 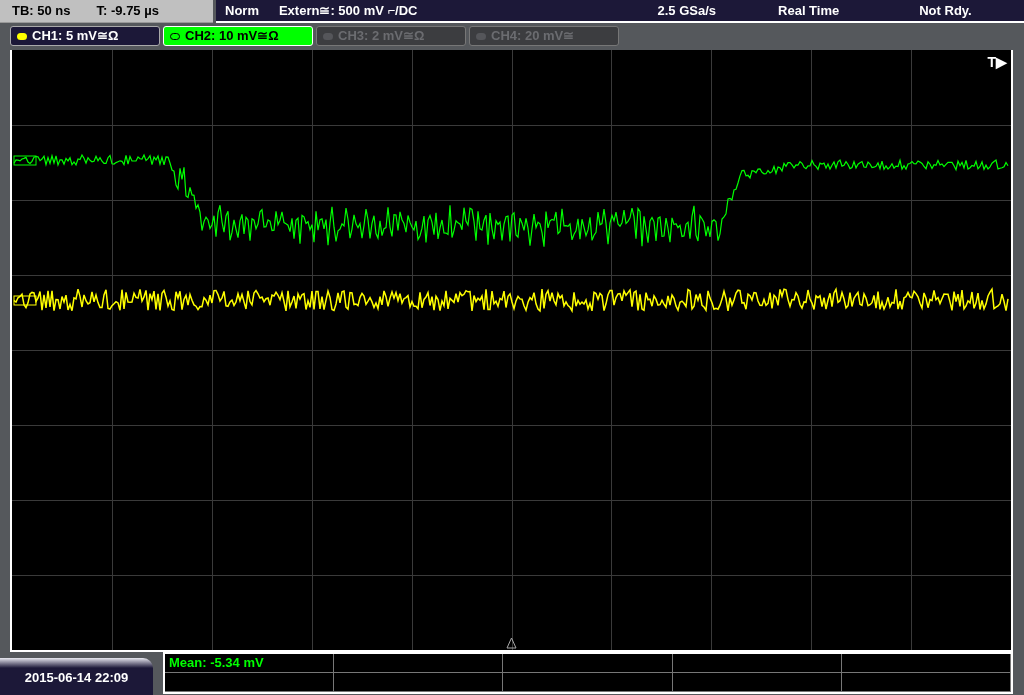 What do you see at coordinates (945, 10) in the screenshot?
I see `status-label: Not Rdy.` at bounding box center [945, 10].